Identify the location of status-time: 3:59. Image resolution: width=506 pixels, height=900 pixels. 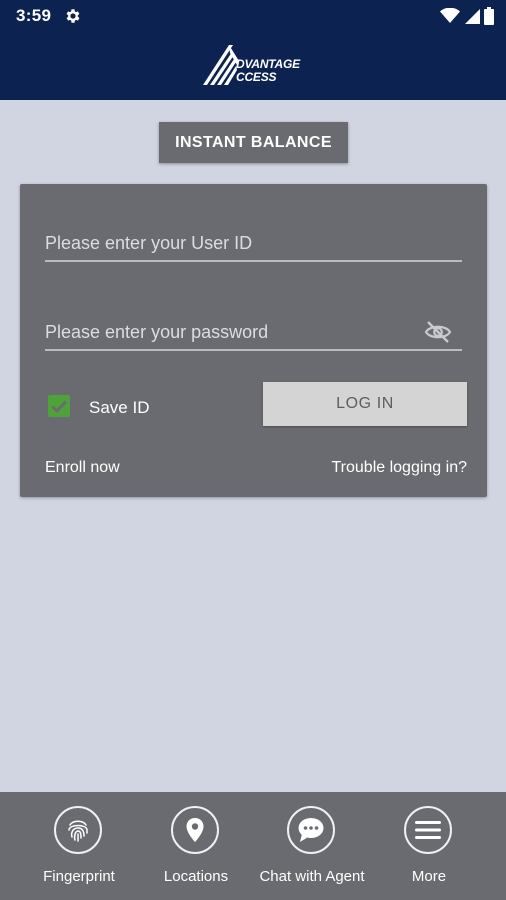
(34, 15).